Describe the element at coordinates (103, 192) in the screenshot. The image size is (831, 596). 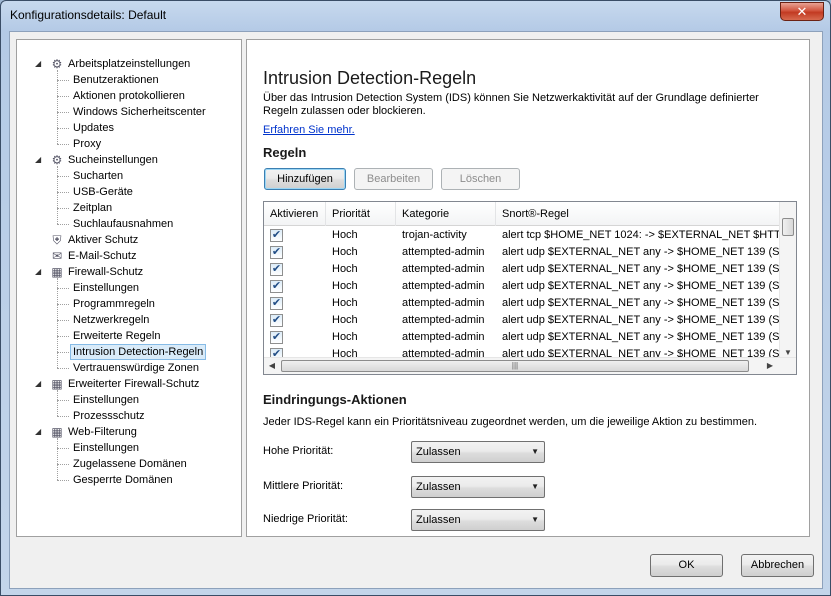
I see `tree-item-label: USB-Geräte` at that location.